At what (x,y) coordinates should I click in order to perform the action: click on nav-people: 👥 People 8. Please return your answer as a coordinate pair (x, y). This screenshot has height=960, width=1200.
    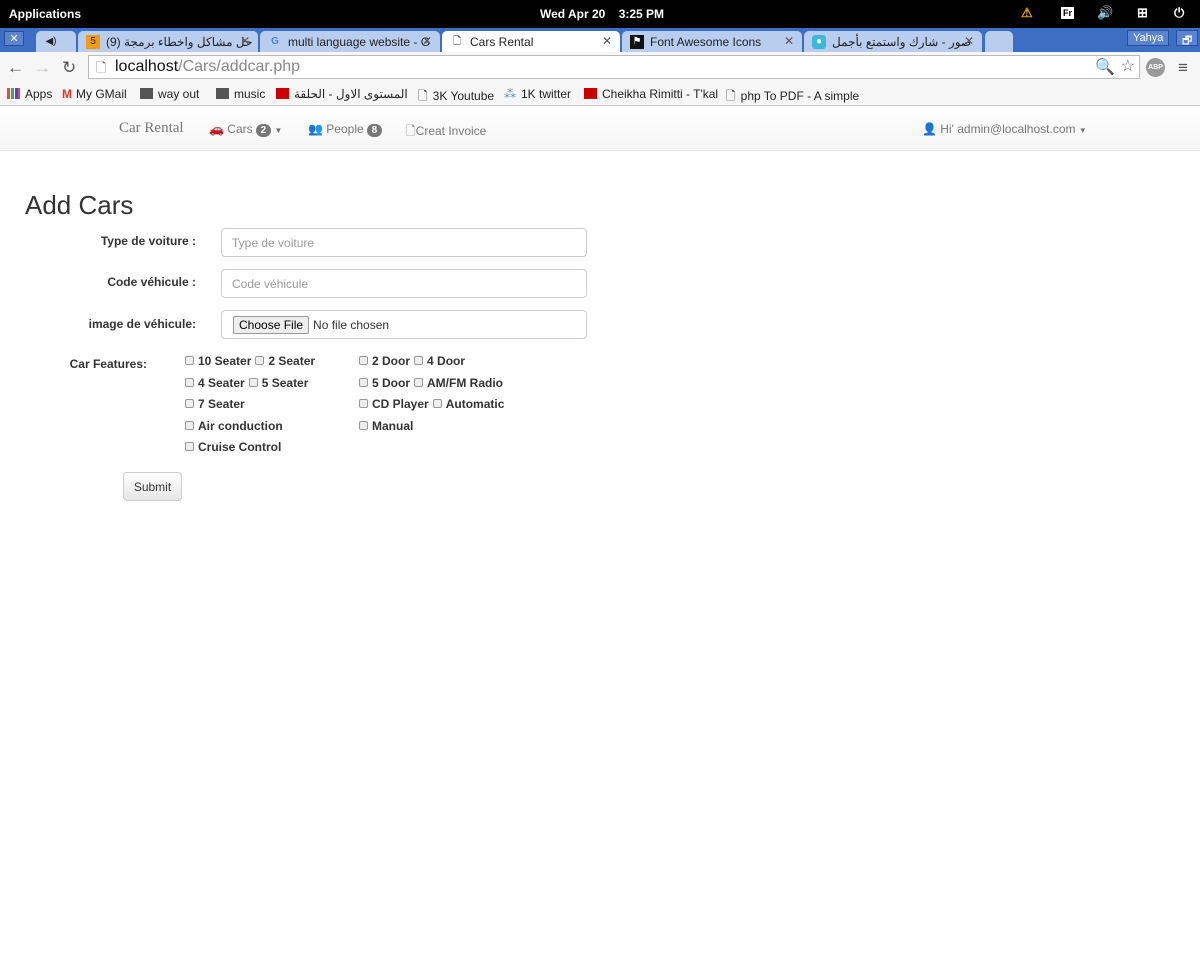
    Looking at the image, I should click on (345, 129).